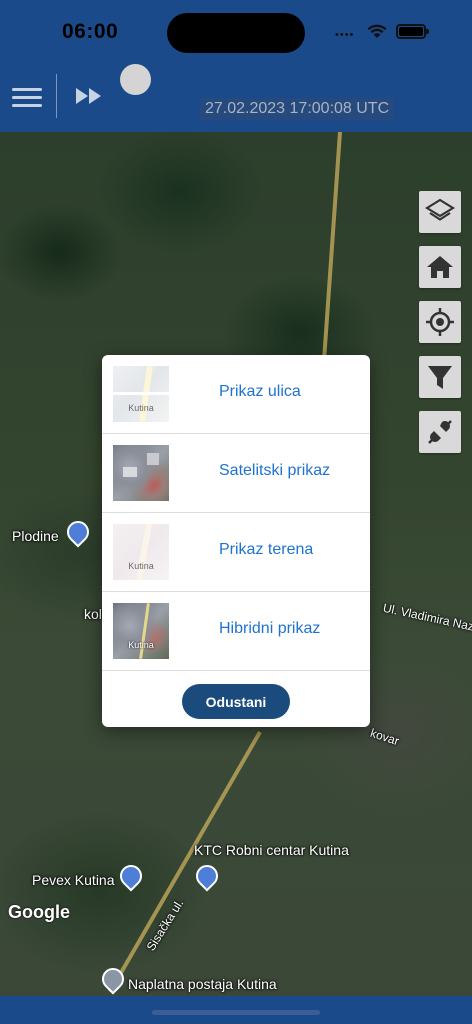  I want to click on status-bar: 06:00 ••••, so click(236, 30).